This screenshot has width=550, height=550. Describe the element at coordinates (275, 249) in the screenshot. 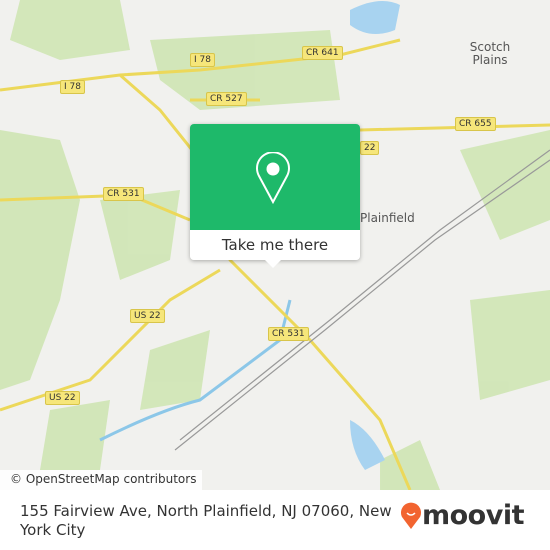

I see `take-me-there-button: Take me there` at that location.